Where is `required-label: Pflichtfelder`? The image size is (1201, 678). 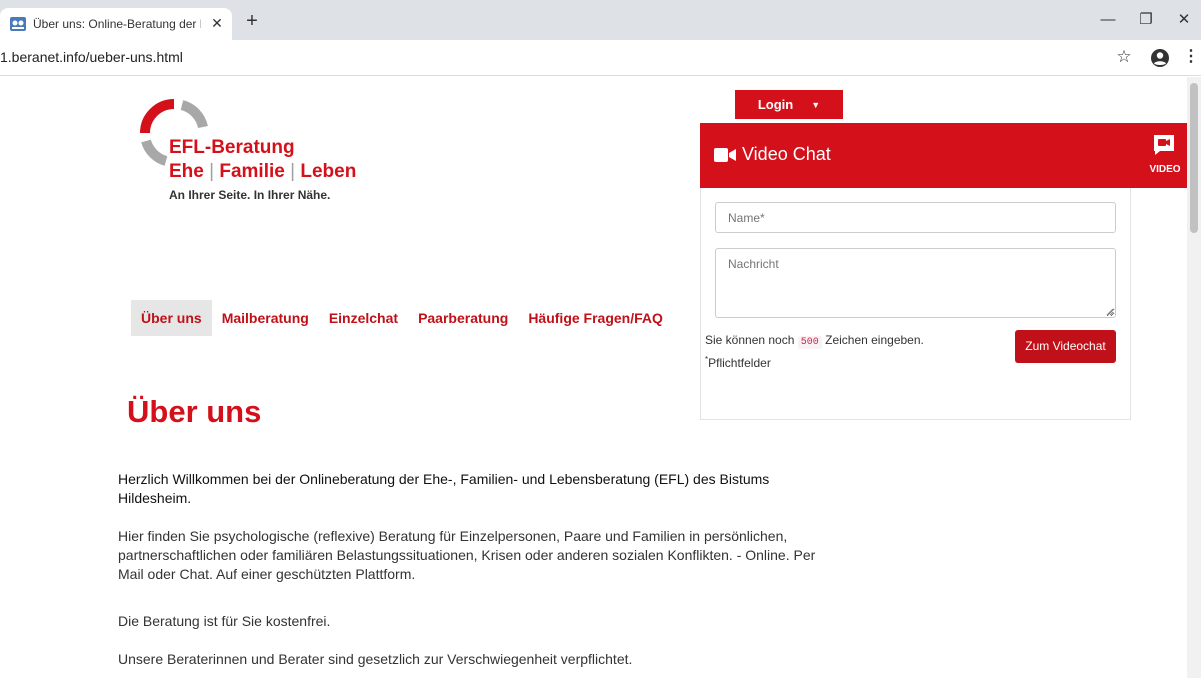
required-label: Pflichtfelder is located at coordinates (739, 363).